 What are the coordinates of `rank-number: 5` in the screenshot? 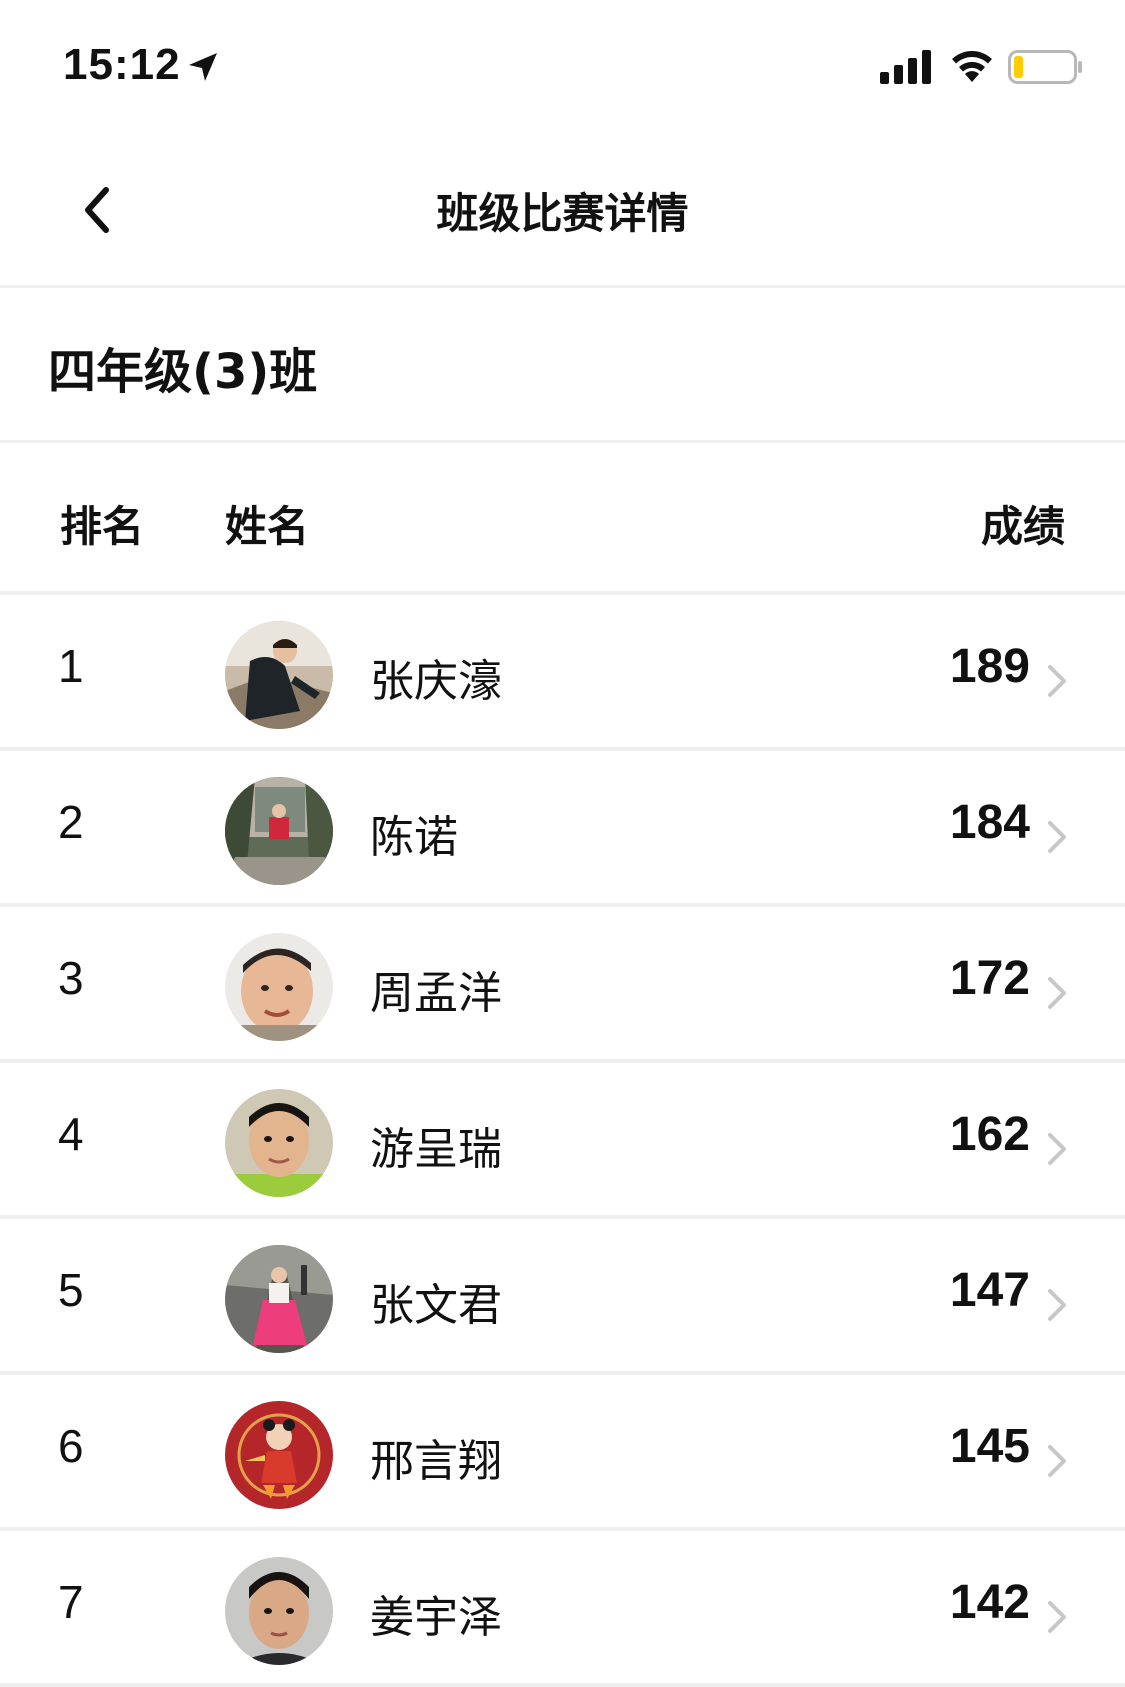 It's located at (71, 1290).